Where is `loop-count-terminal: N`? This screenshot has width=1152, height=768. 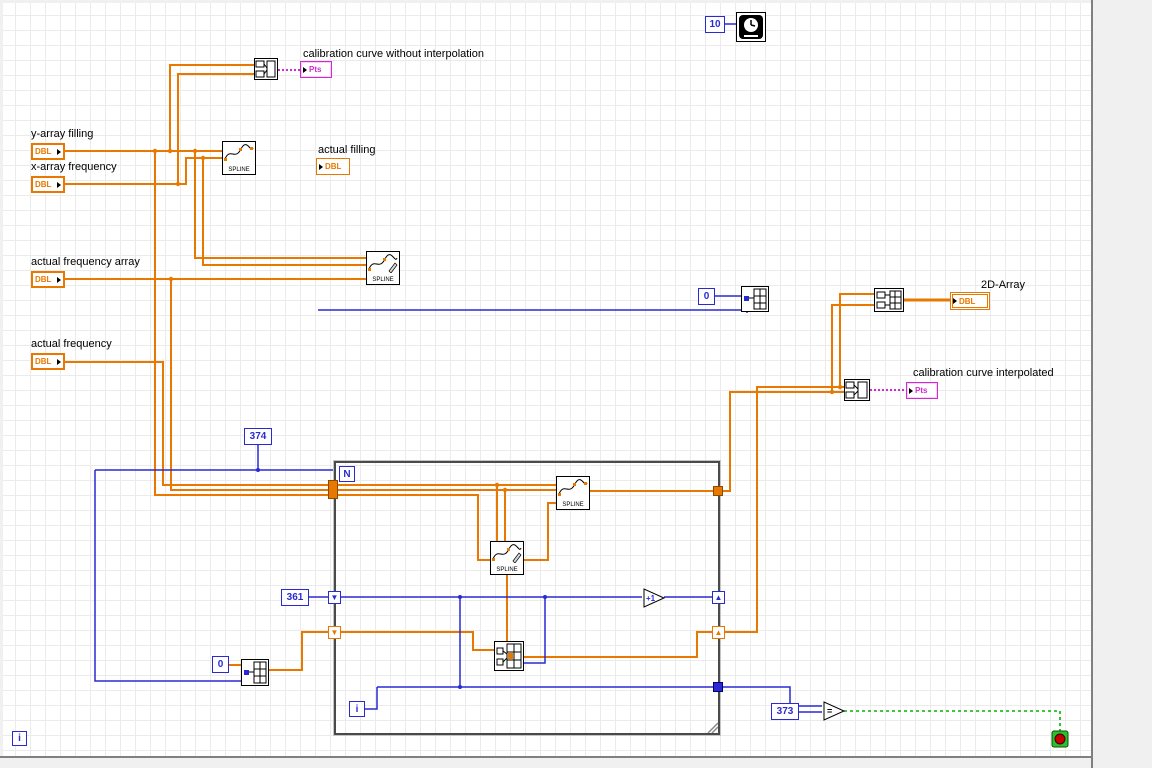
loop-count-terminal: N is located at coordinates (347, 474).